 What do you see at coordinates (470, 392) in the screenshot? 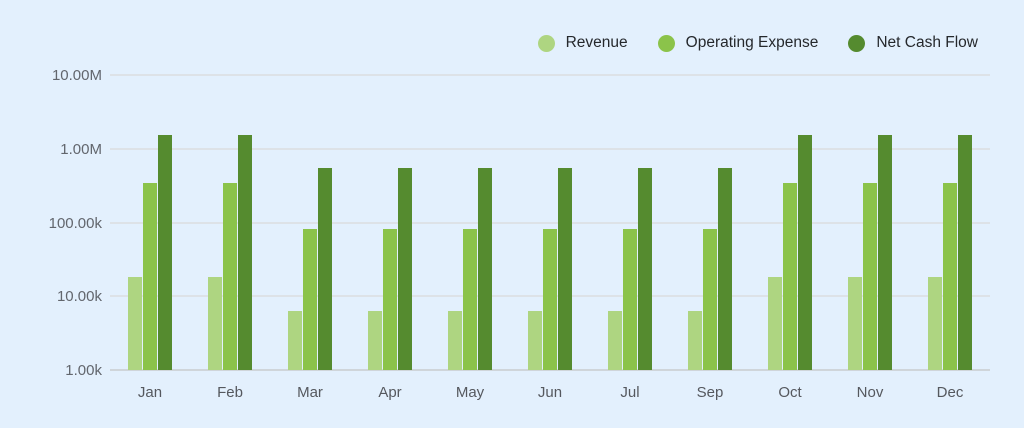
I see `x-axis-label-may: May` at bounding box center [470, 392].